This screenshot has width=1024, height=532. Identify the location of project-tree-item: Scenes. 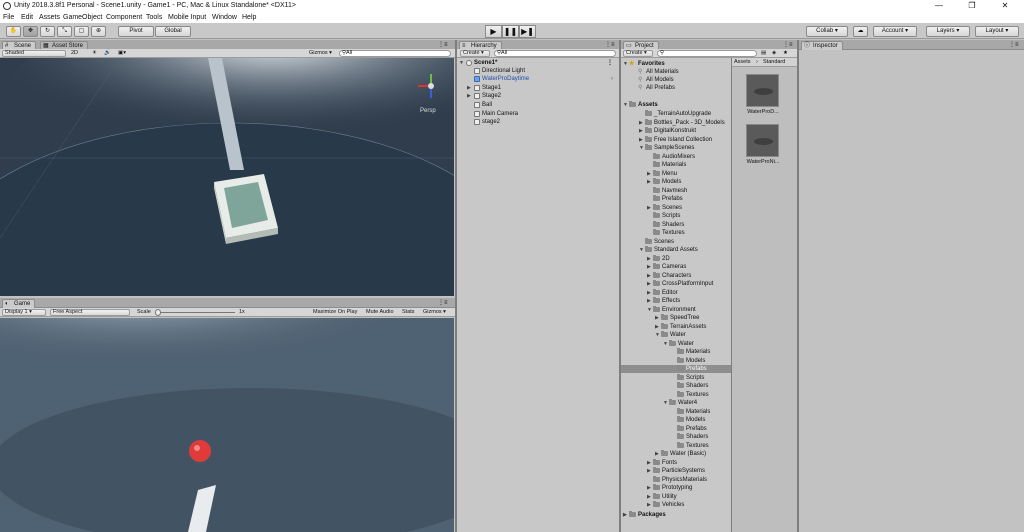
(676, 241).